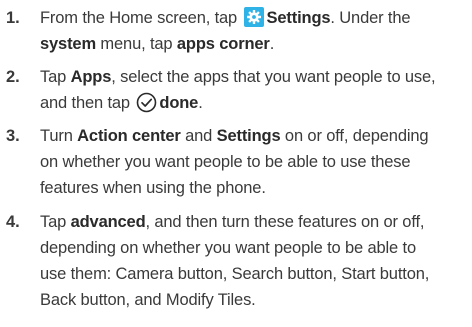 The width and height of the screenshot is (472, 327). I want to click on step-line: system menu, tap apps corner., so click(157, 44).